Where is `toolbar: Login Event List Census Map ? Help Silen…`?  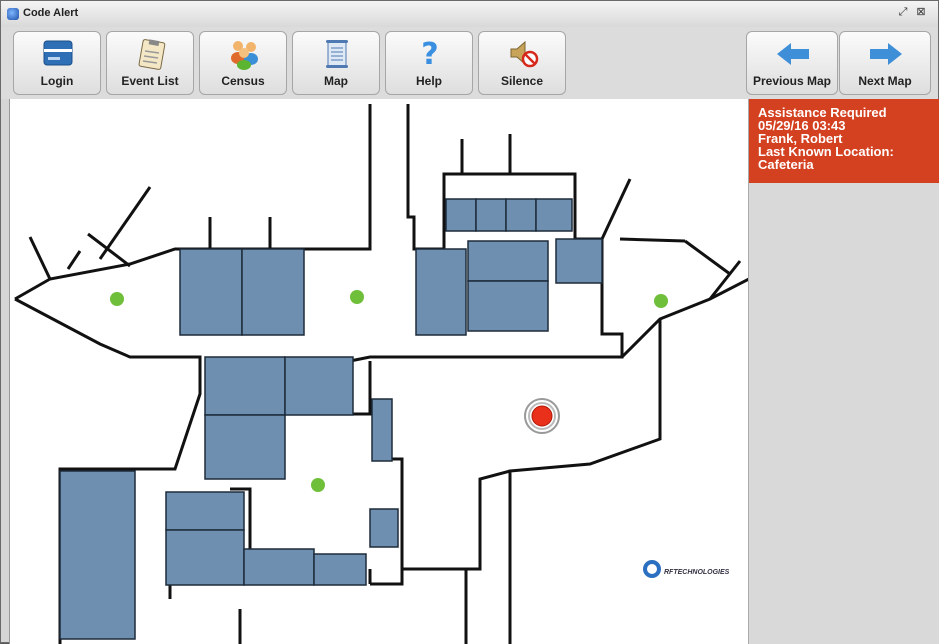 toolbar: Login Event List Census Map ? Help Silen… is located at coordinates (469, 63).